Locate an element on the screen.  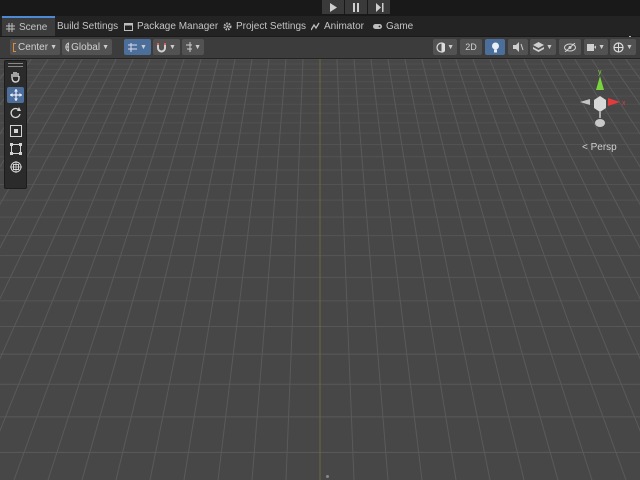
hidden-objects-toggle is located at coordinates (570, 47).